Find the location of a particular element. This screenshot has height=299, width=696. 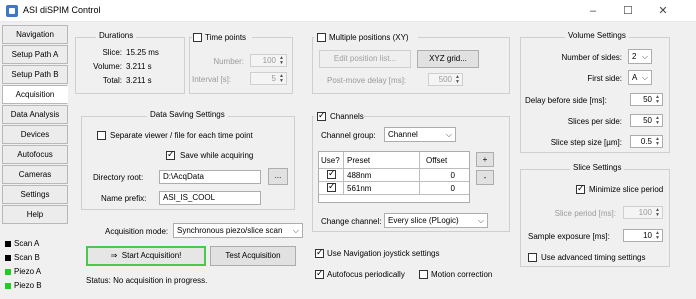

number-of-sides-value: 2 is located at coordinates (634, 56).